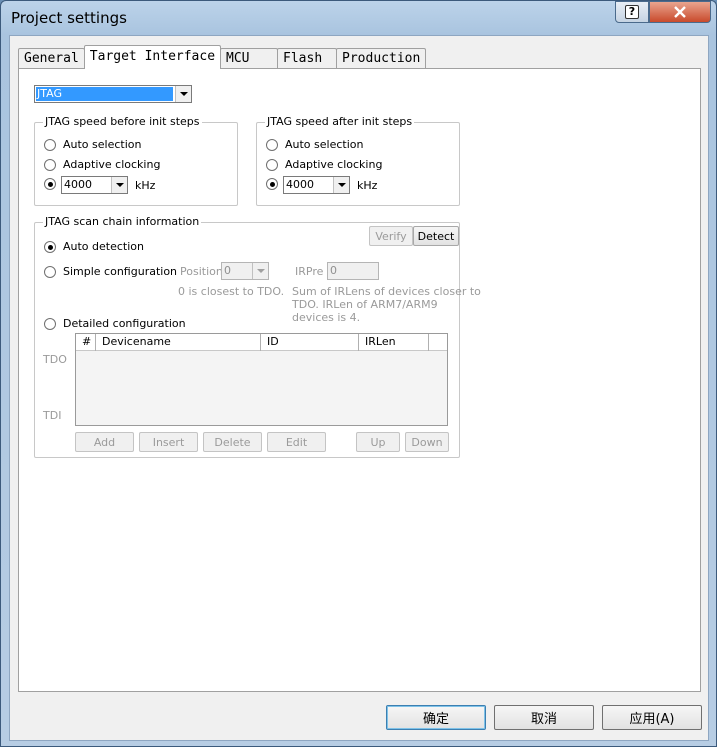 This screenshot has width=717, height=747. I want to click on help-icon: ?, so click(632, 12).